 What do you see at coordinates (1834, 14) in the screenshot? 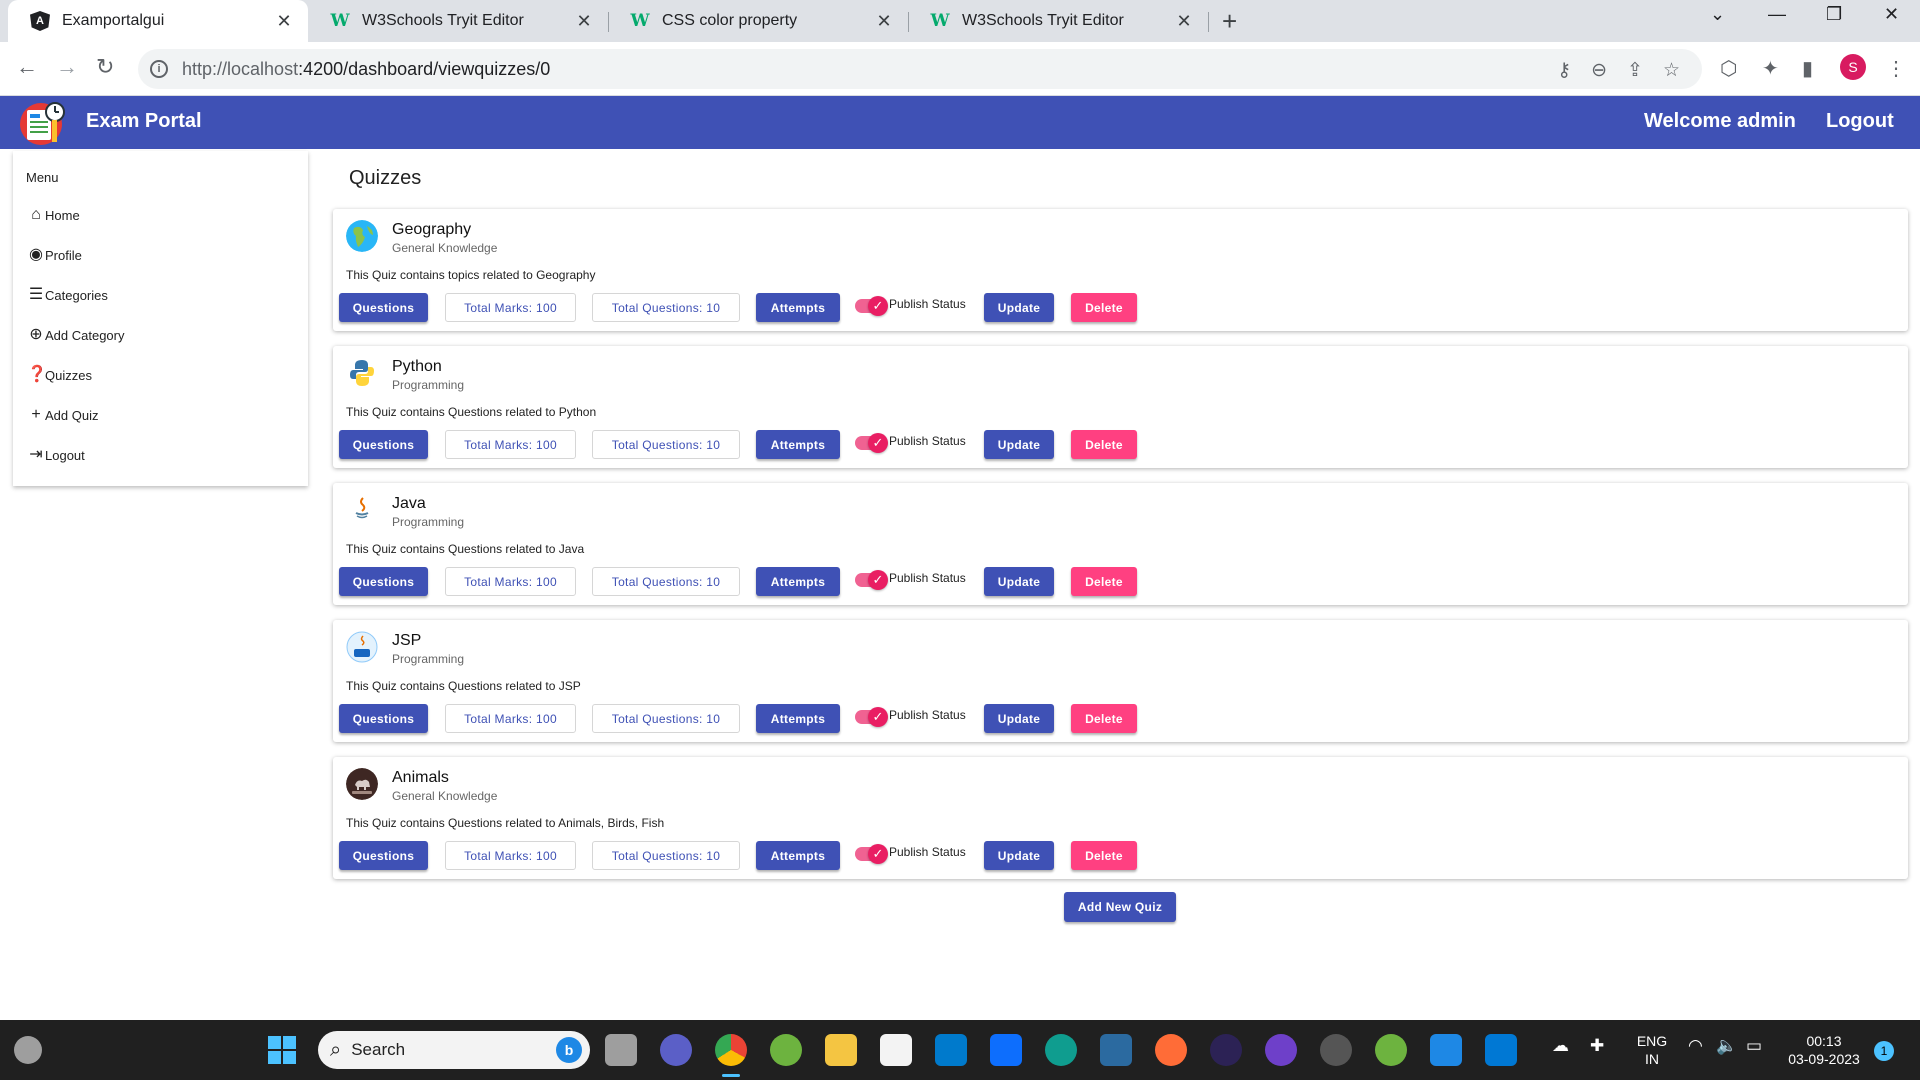
I see `restore-icon: ❐` at bounding box center [1834, 14].